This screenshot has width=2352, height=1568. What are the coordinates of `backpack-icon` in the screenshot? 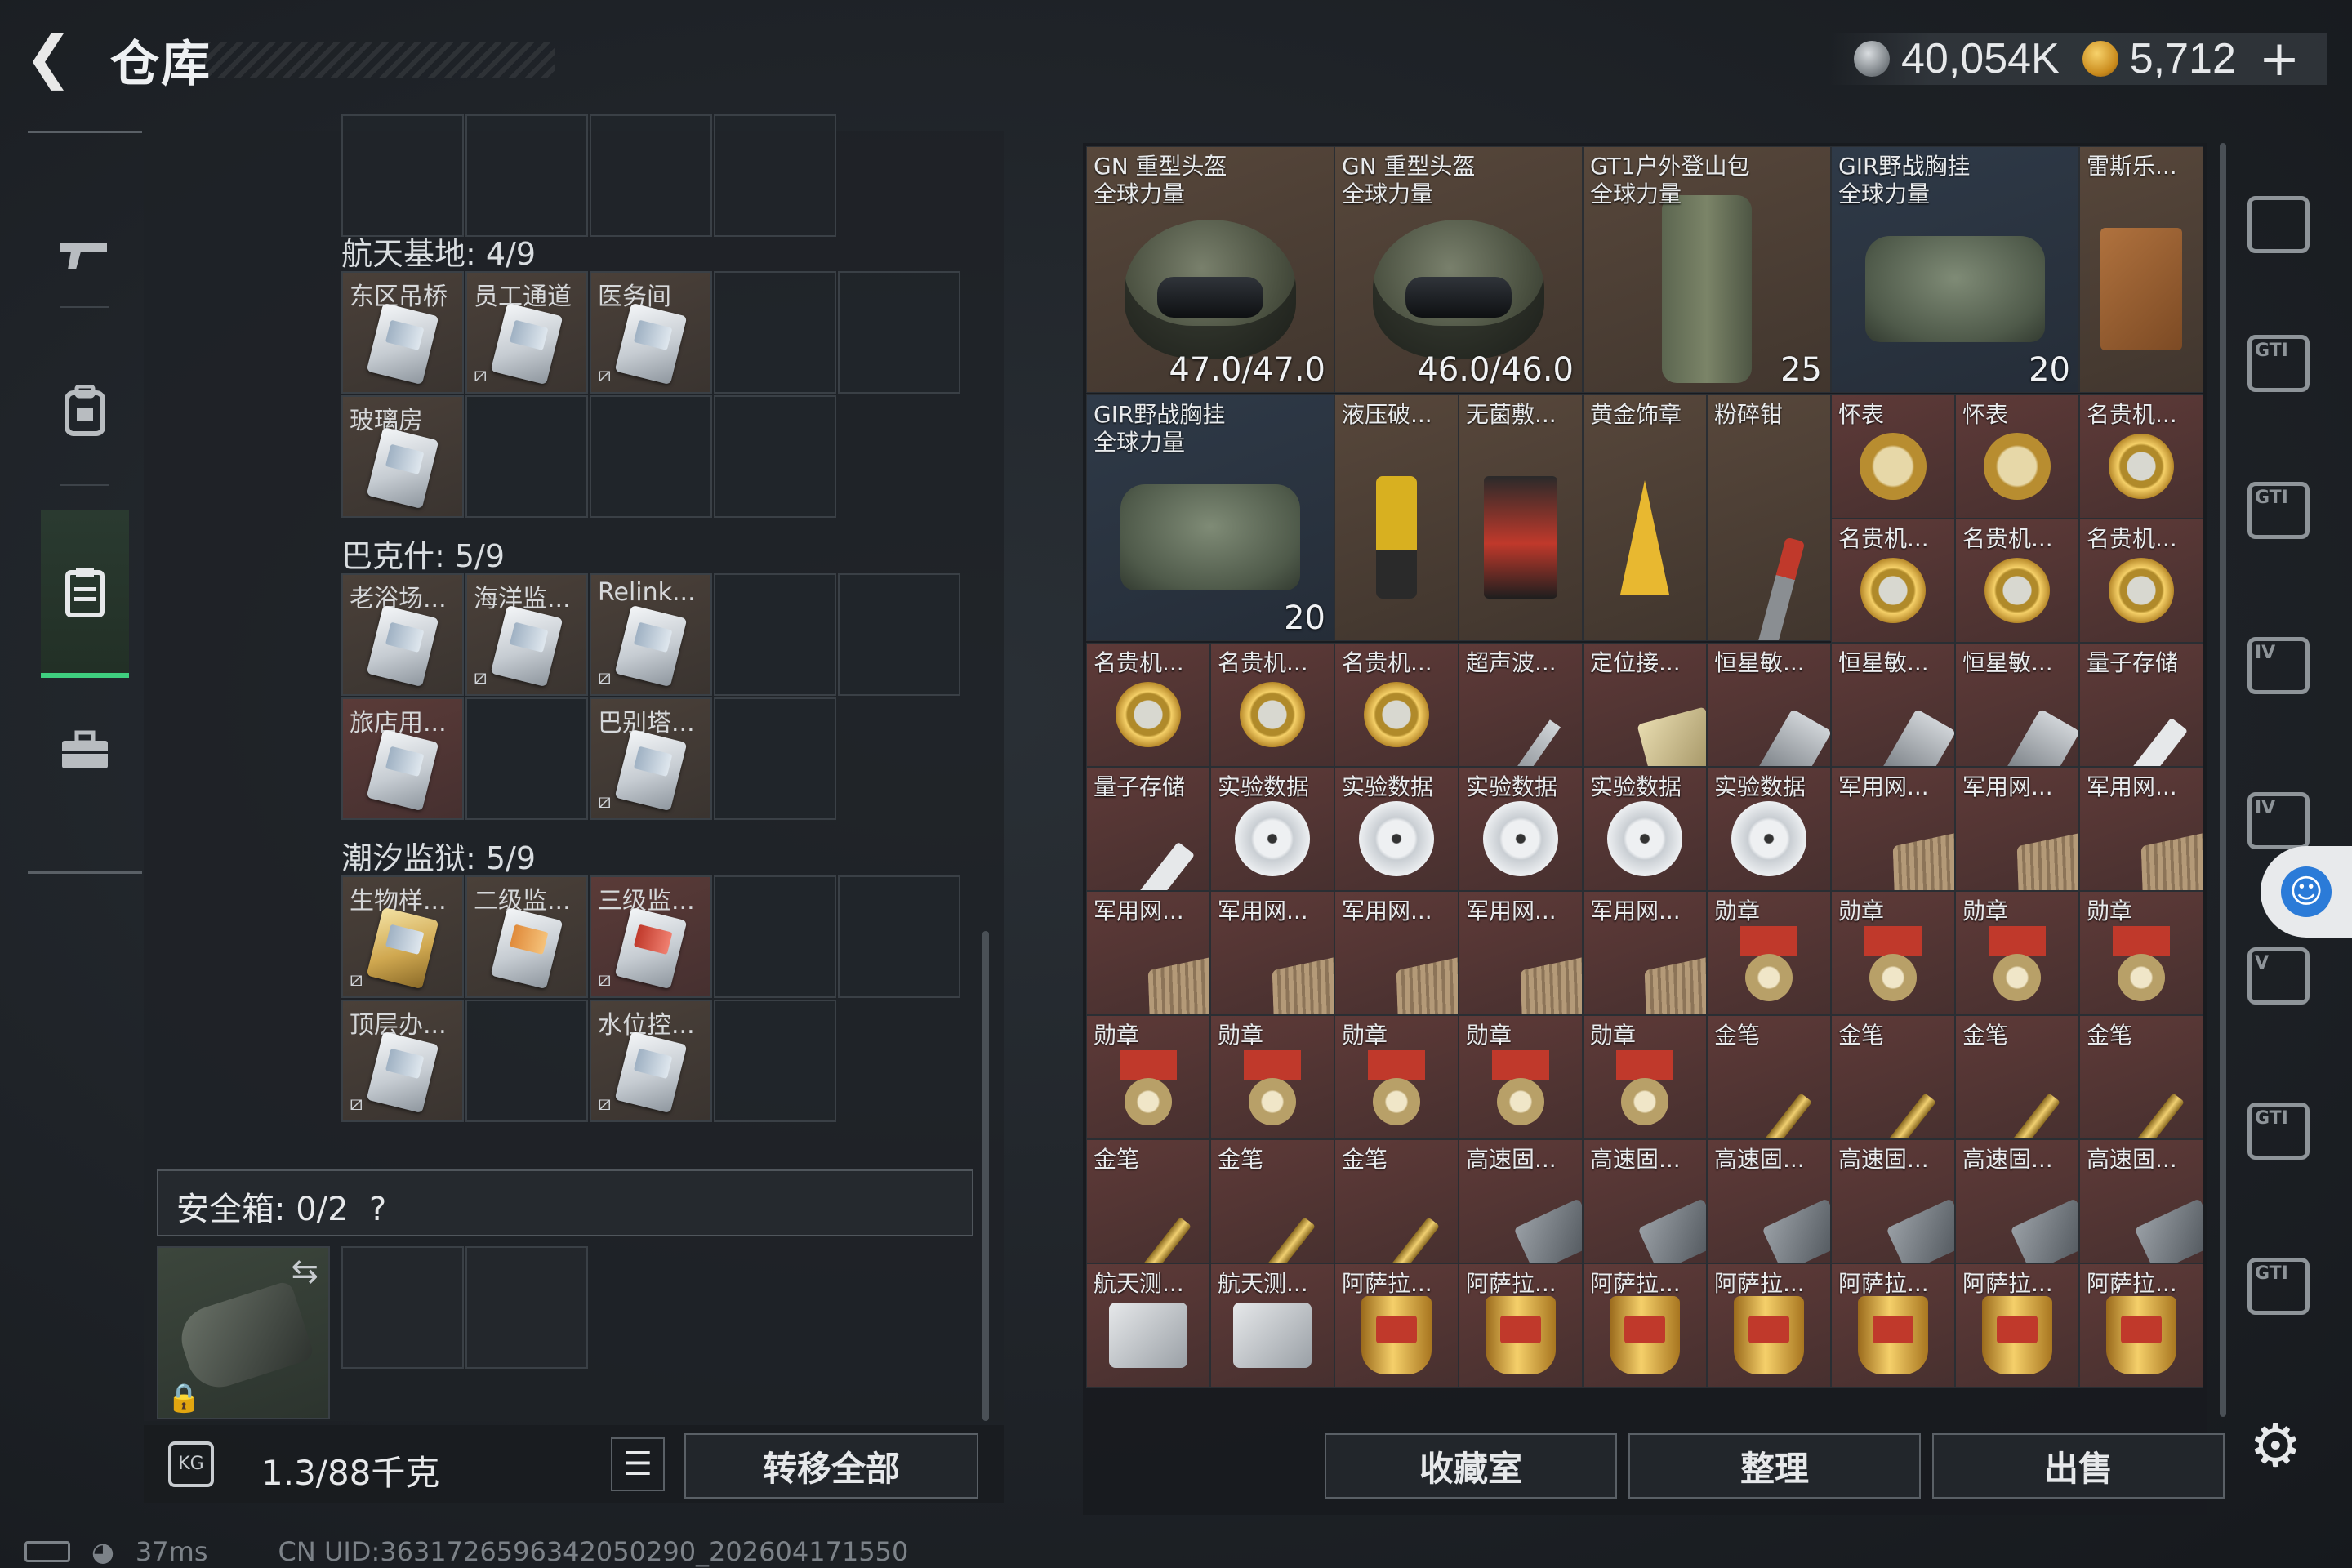 It's located at (85, 411).